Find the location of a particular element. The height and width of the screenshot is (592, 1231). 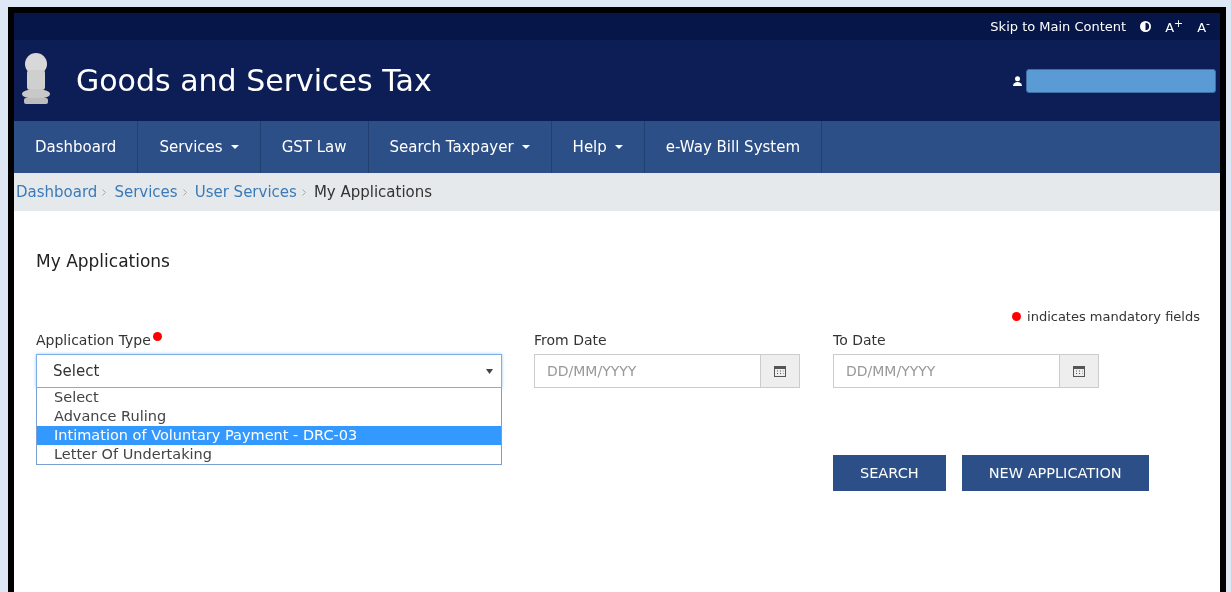

page-title: My Applications is located at coordinates (103, 261).